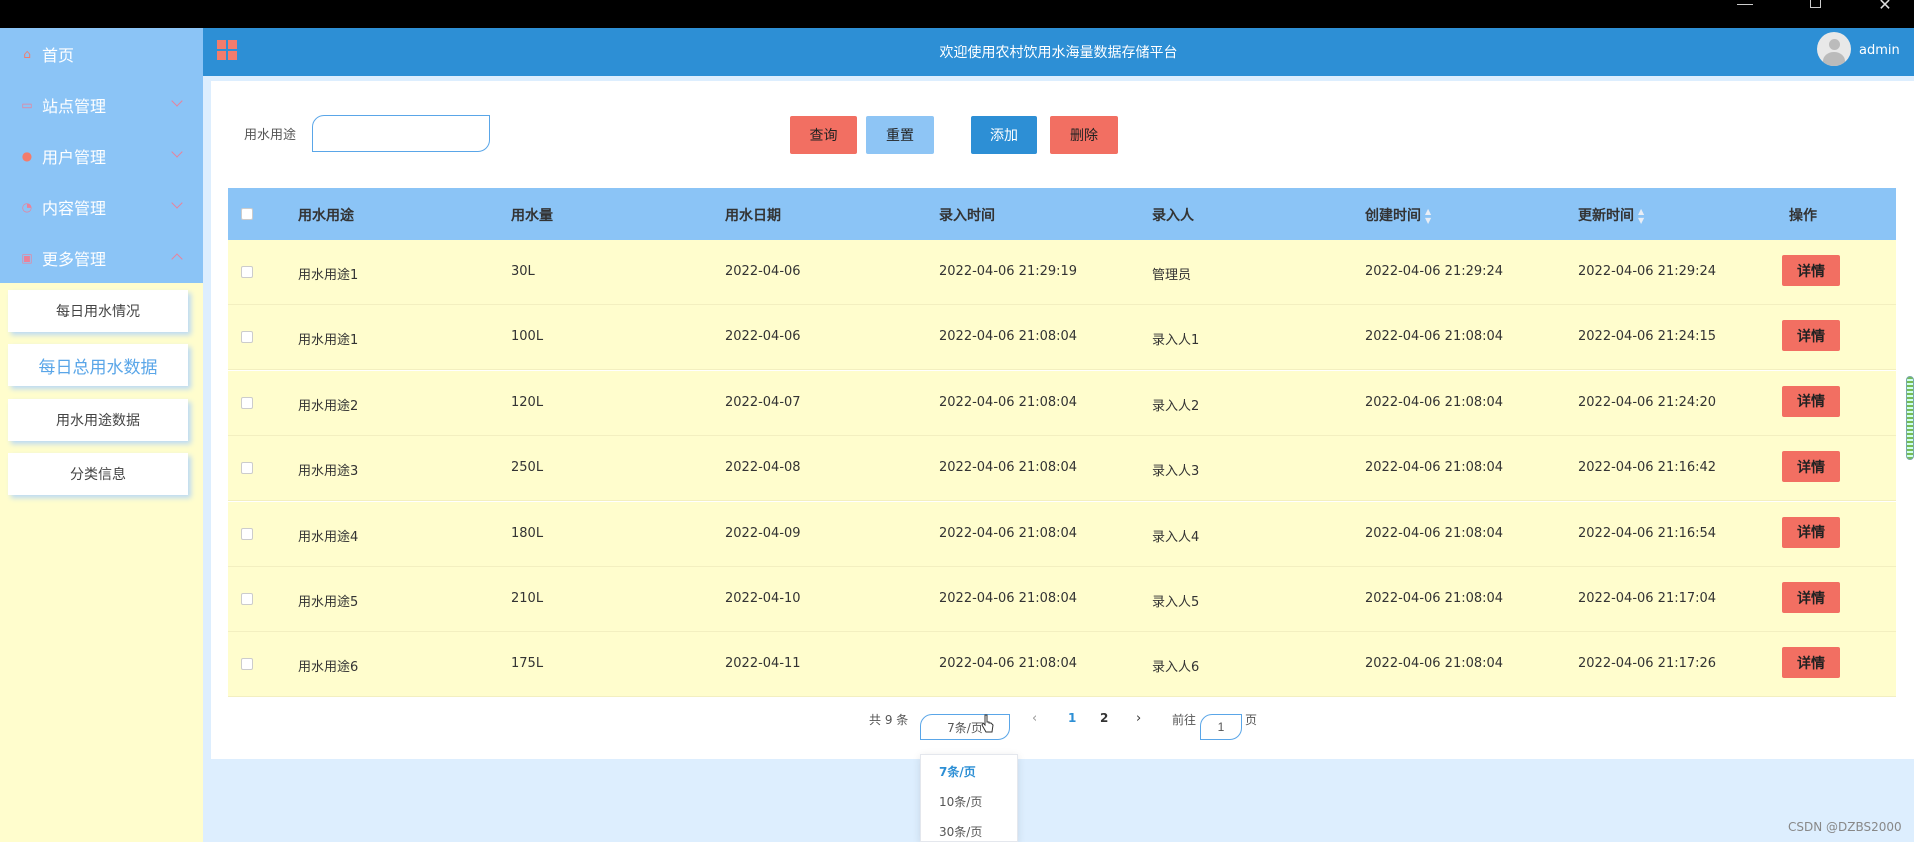 This screenshot has width=1914, height=842. I want to click on add-button: 添加, so click(1004, 135).